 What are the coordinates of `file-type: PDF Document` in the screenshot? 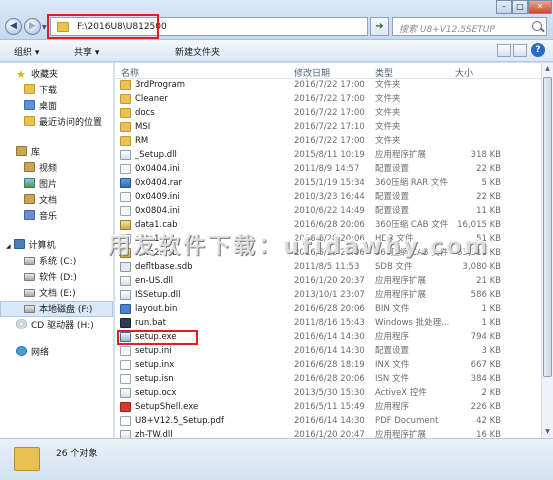 It's located at (407, 421).